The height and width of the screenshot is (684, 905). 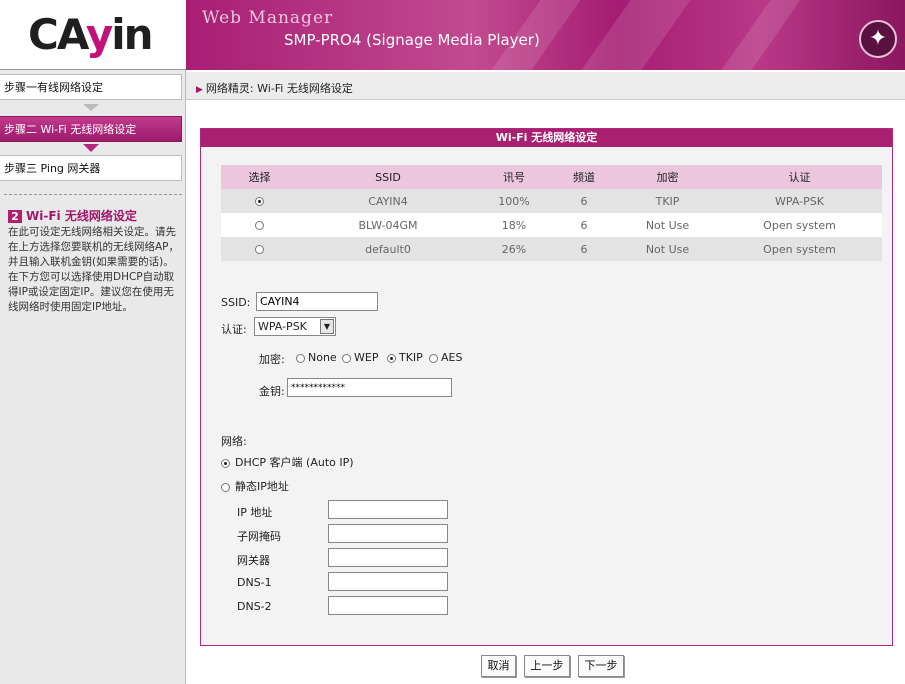 I want to click on dns2-label: DNS-2, so click(x=254, y=606).